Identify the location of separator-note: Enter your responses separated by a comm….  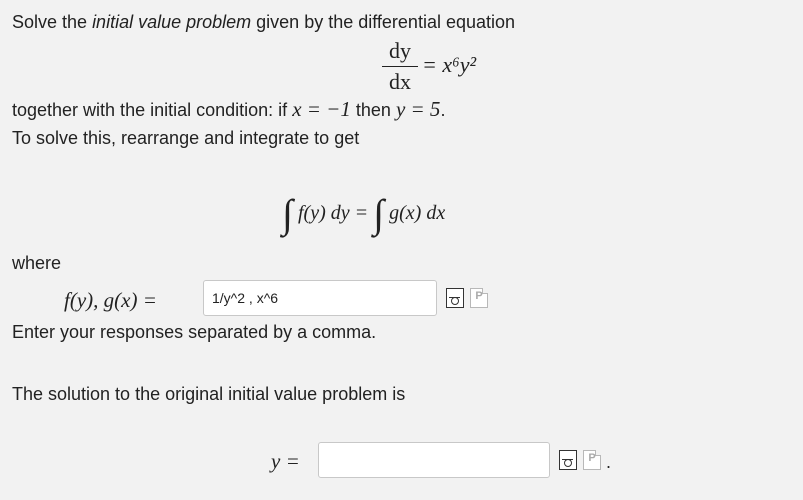
(194, 332).